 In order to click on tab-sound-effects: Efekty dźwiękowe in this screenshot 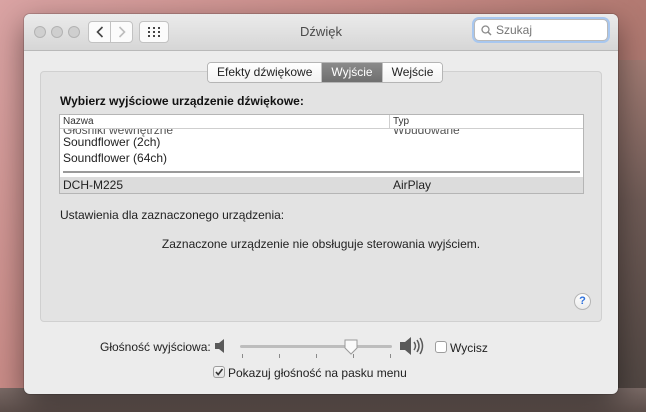, I will do `click(265, 72)`.